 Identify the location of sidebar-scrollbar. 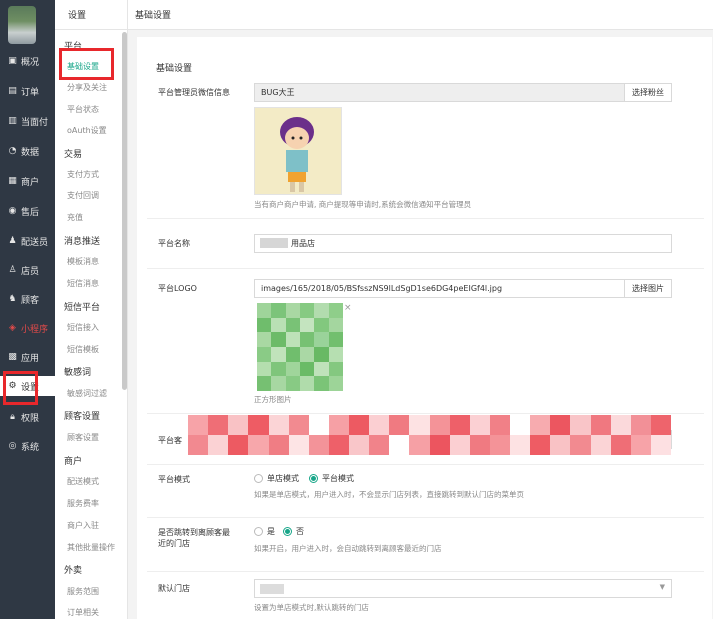
(124, 211).